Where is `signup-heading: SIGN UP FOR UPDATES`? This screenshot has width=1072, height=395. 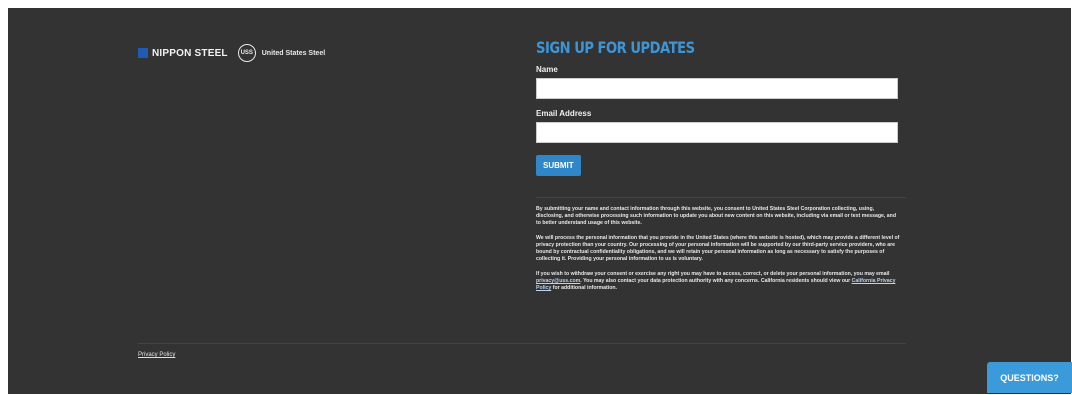 signup-heading: SIGN UP FOR UPDATES is located at coordinates (615, 47).